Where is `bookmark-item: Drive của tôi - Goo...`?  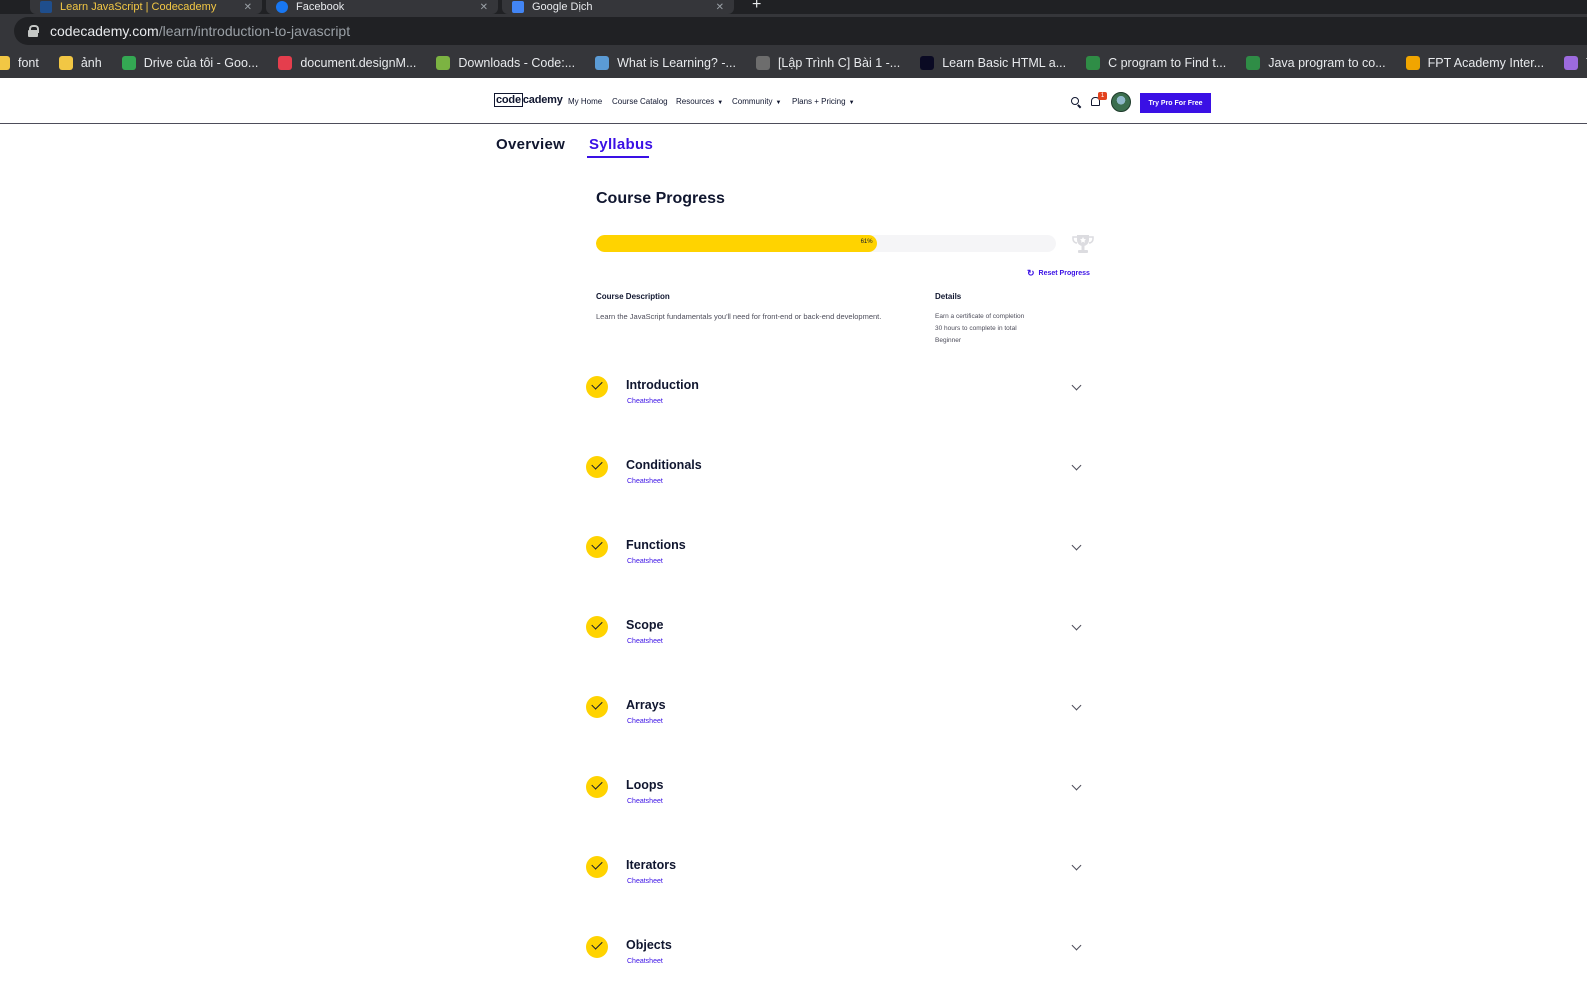 bookmark-item: Drive của tôi - Goo... is located at coordinates (190, 63).